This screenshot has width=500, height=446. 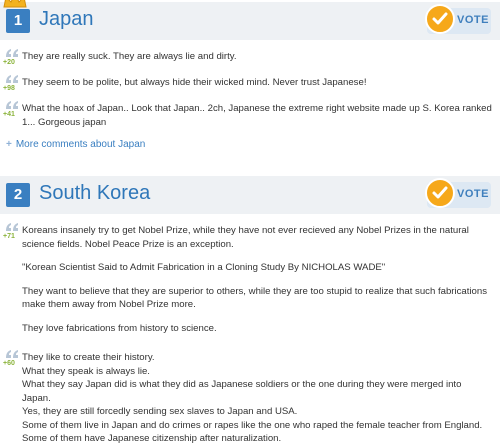 I want to click on comment-score: +98, so click(x=9, y=88).